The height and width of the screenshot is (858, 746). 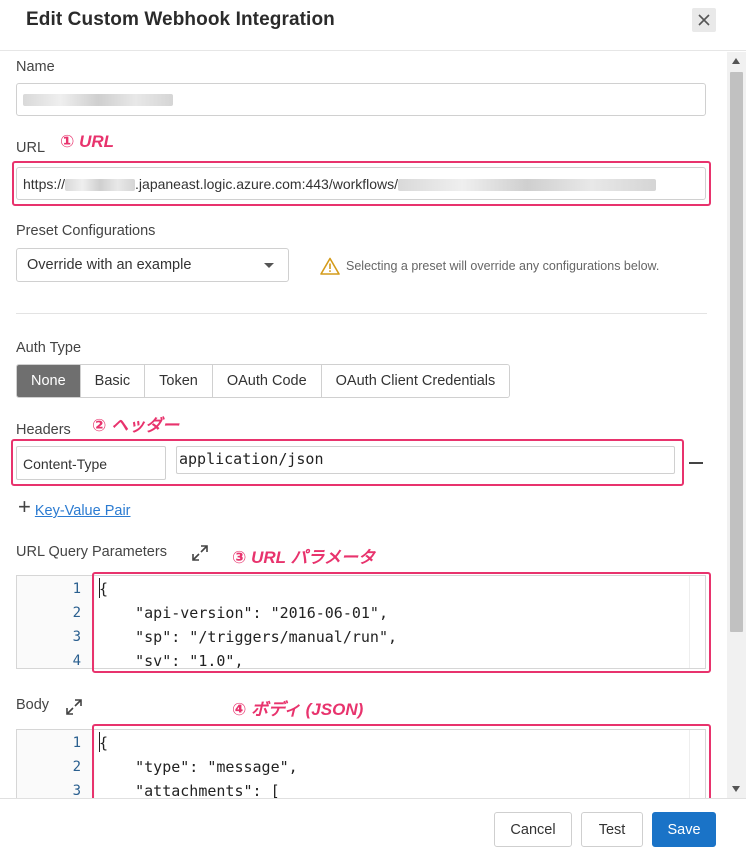 I want to click on dialog-title: Edit Custom Webhook Integration, so click(x=180, y=19).